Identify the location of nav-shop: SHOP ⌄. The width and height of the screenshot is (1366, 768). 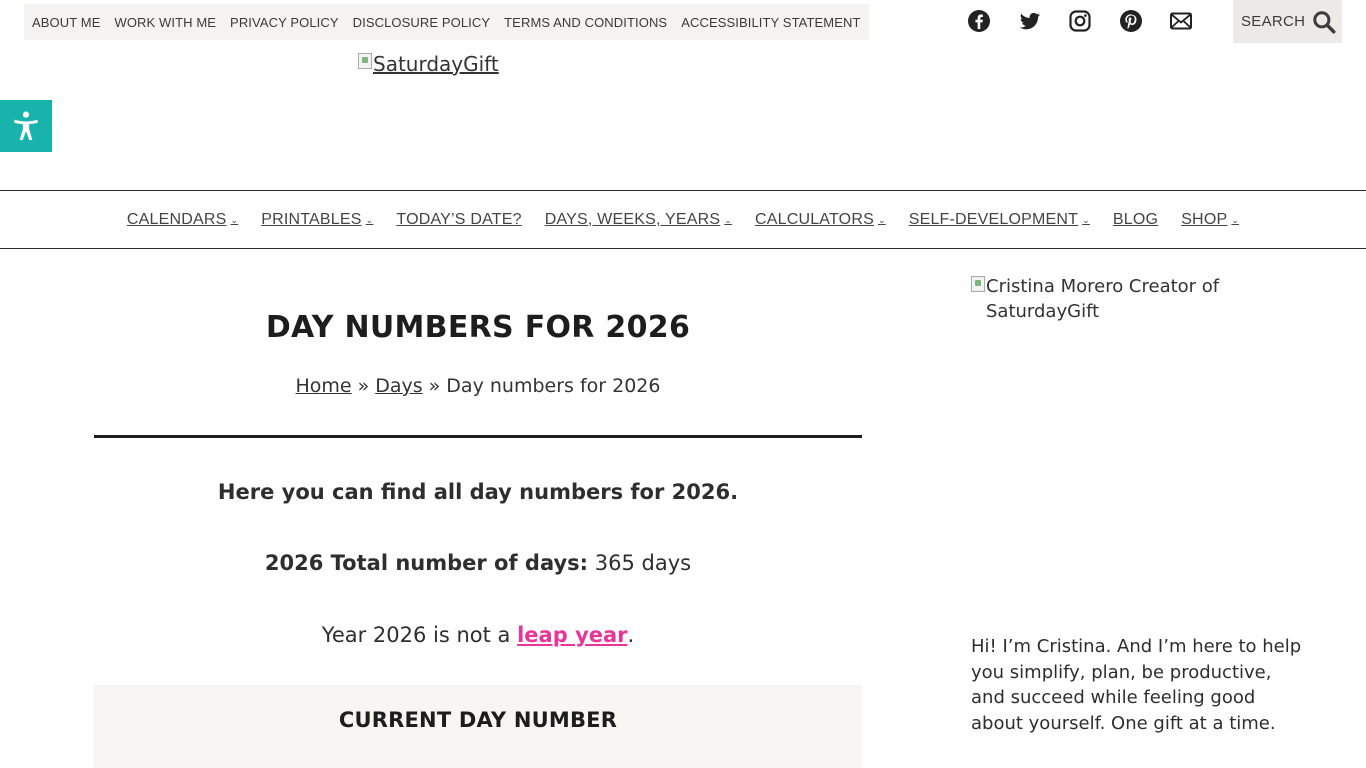
(1210, 220).